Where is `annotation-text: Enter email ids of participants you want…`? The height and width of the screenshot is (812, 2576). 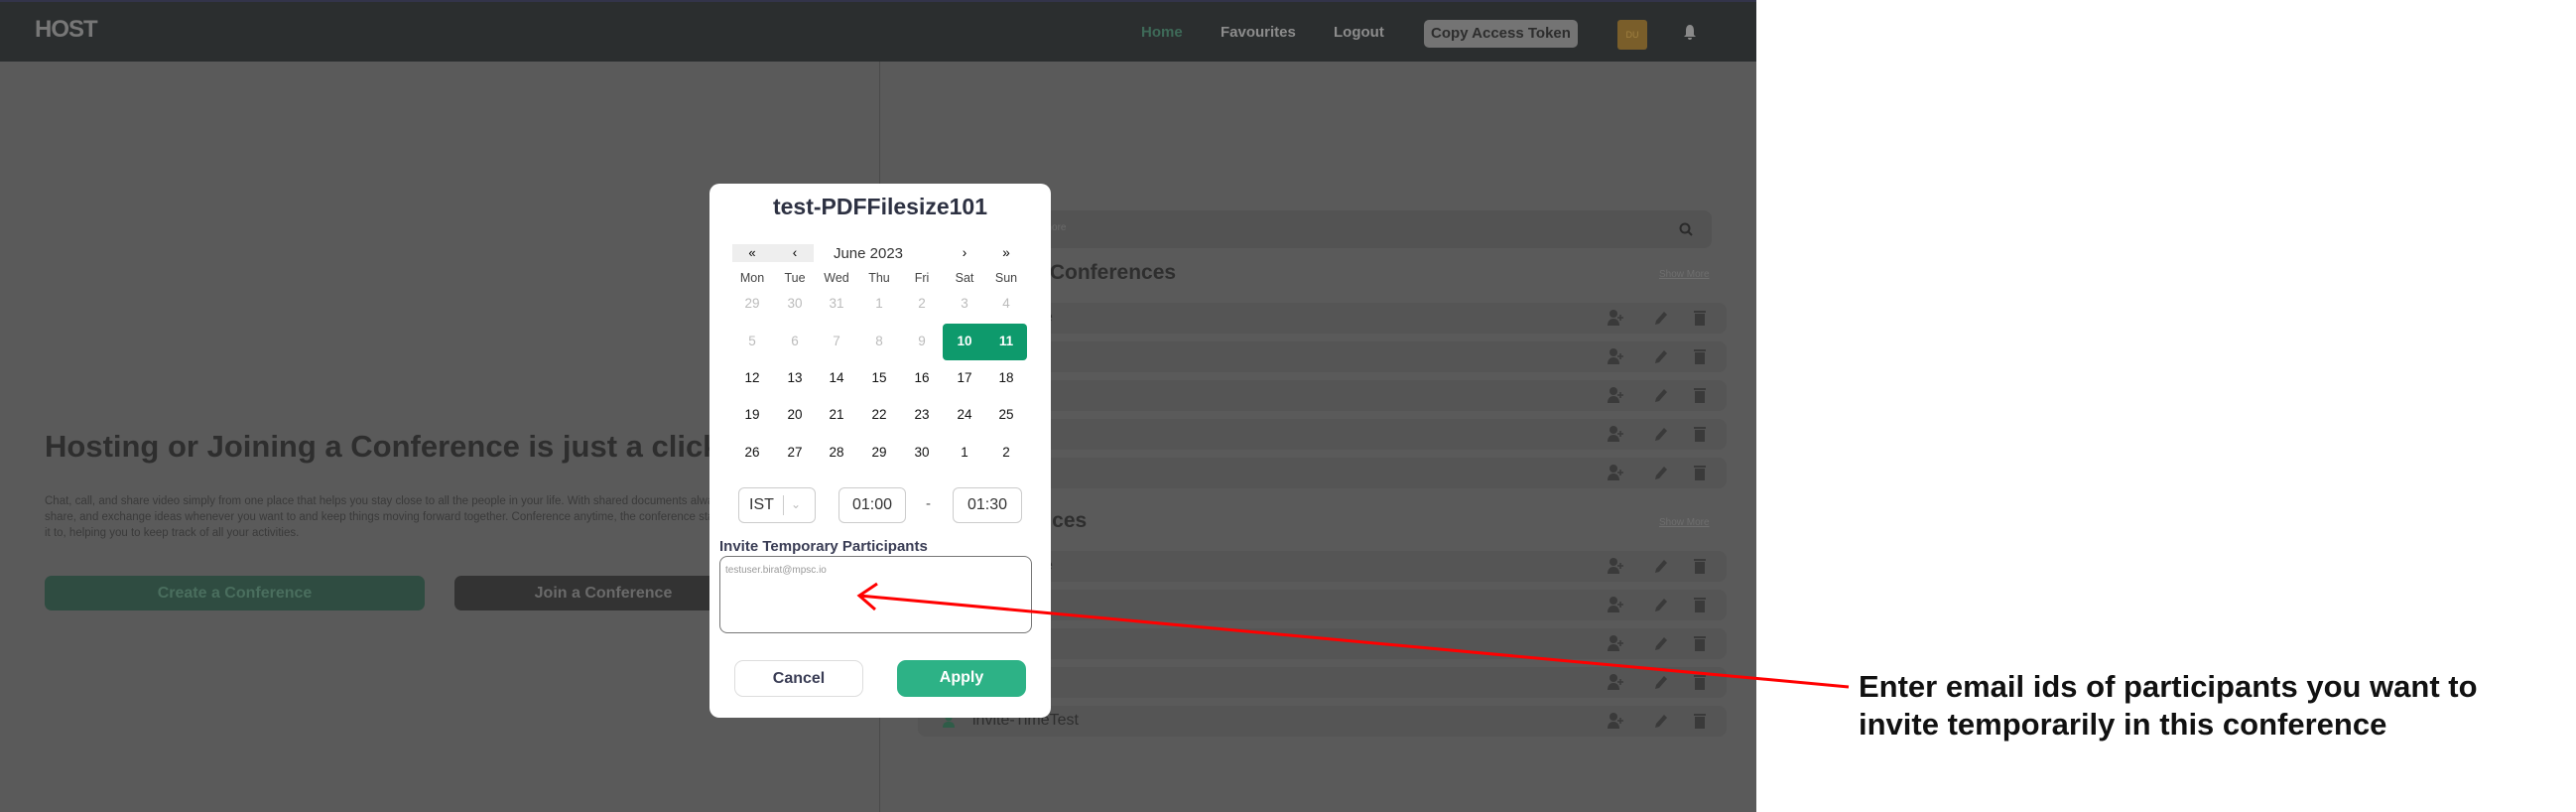 annotation-text: Enter email ids of participants you want… is located at coordinates (2169, 706).